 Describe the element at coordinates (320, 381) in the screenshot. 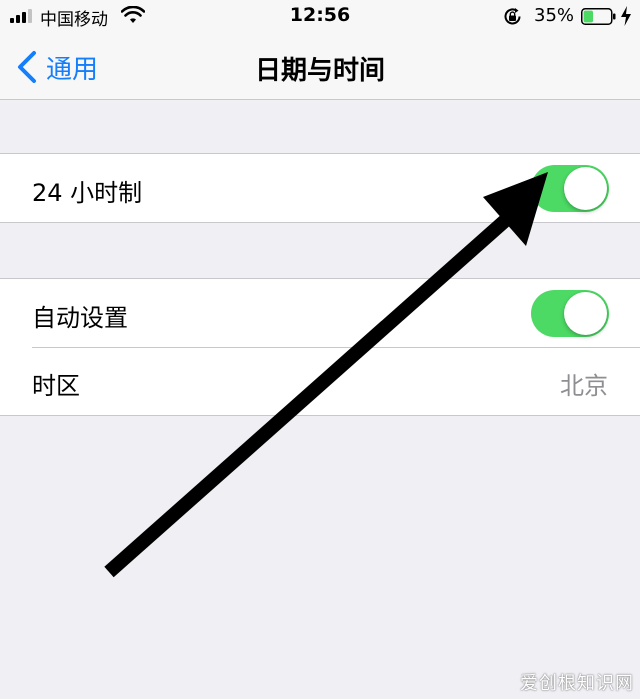

I see `setting-row-time-zone: 时区 北京` at that location.